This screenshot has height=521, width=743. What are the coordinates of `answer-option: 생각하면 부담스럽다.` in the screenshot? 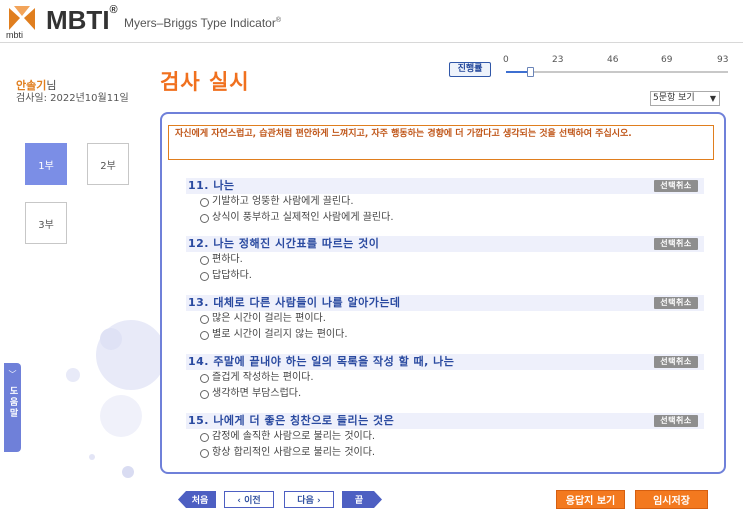 It's located at (445, 394).